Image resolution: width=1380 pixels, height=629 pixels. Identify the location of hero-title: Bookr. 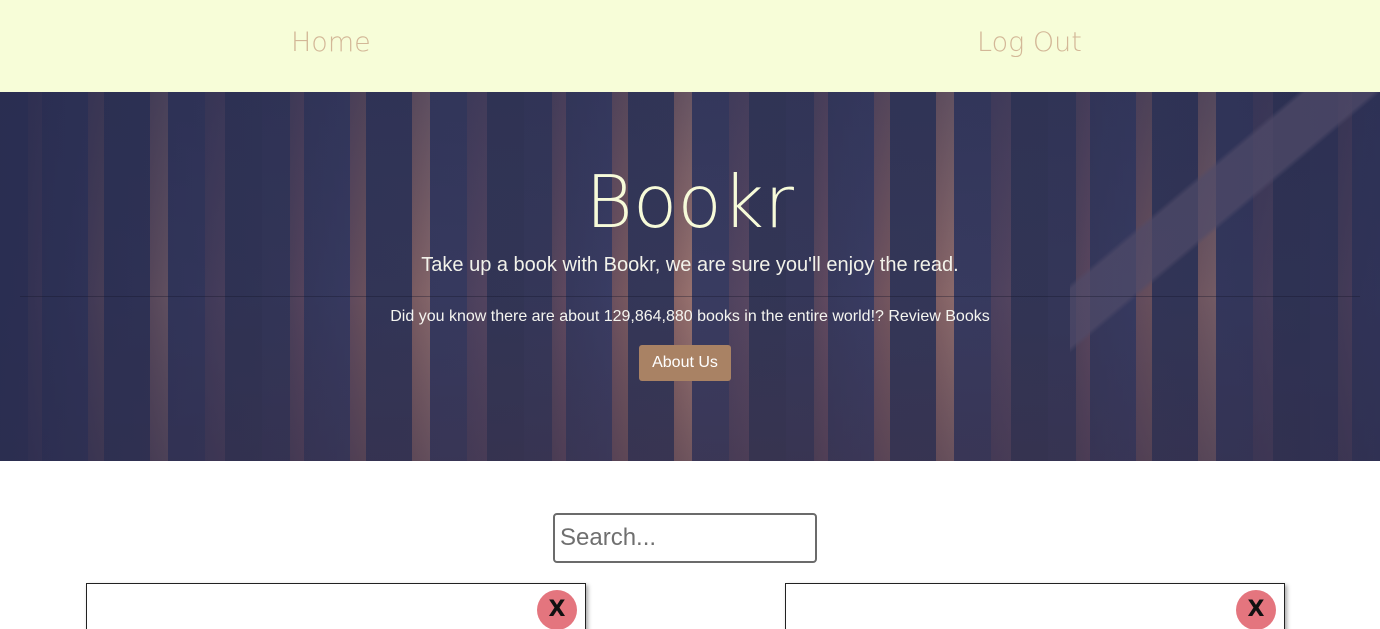
(690, 202).